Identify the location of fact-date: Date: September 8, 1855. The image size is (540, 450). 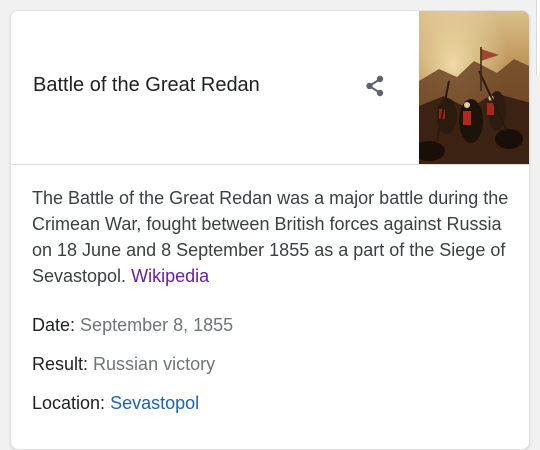
(132, 325).